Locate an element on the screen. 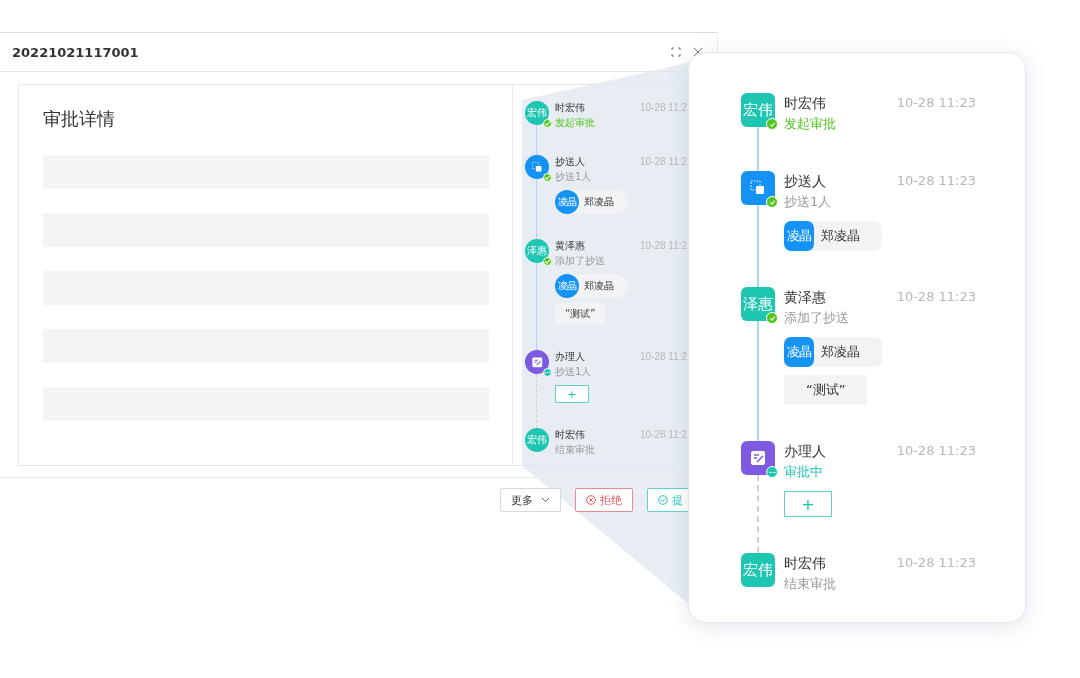 The width and height of the screenshot is (1080, 678). caret-icon is located at coordinates (545, 500).